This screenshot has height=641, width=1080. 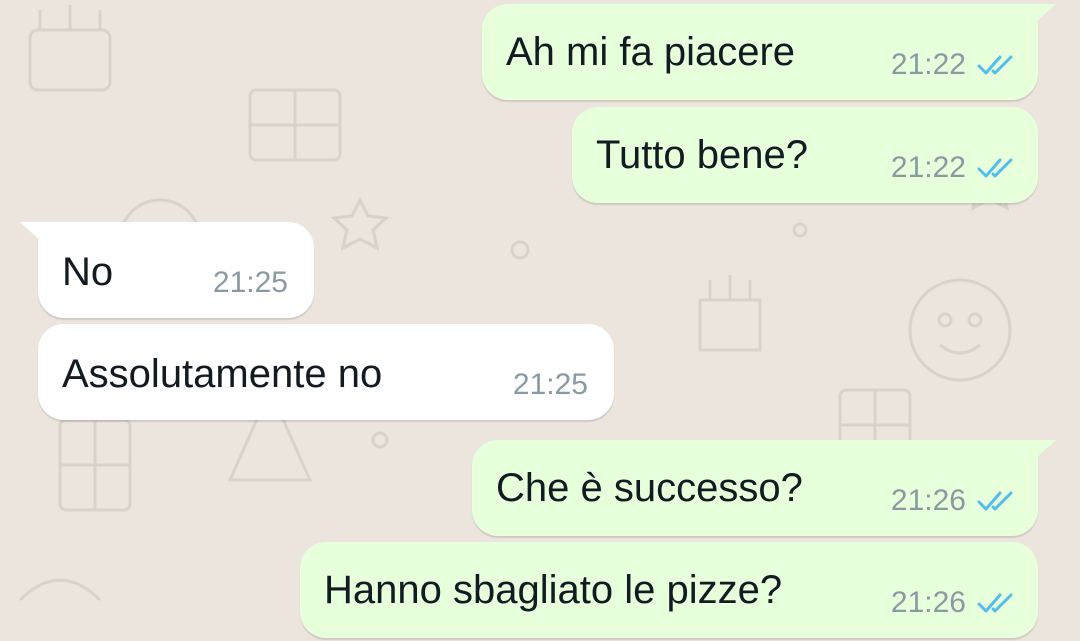 What do you see at coordinates (651, 52) in the screenshot?
I see `message-text: Ah mi fa piacere` at bounding box center [651, 52].